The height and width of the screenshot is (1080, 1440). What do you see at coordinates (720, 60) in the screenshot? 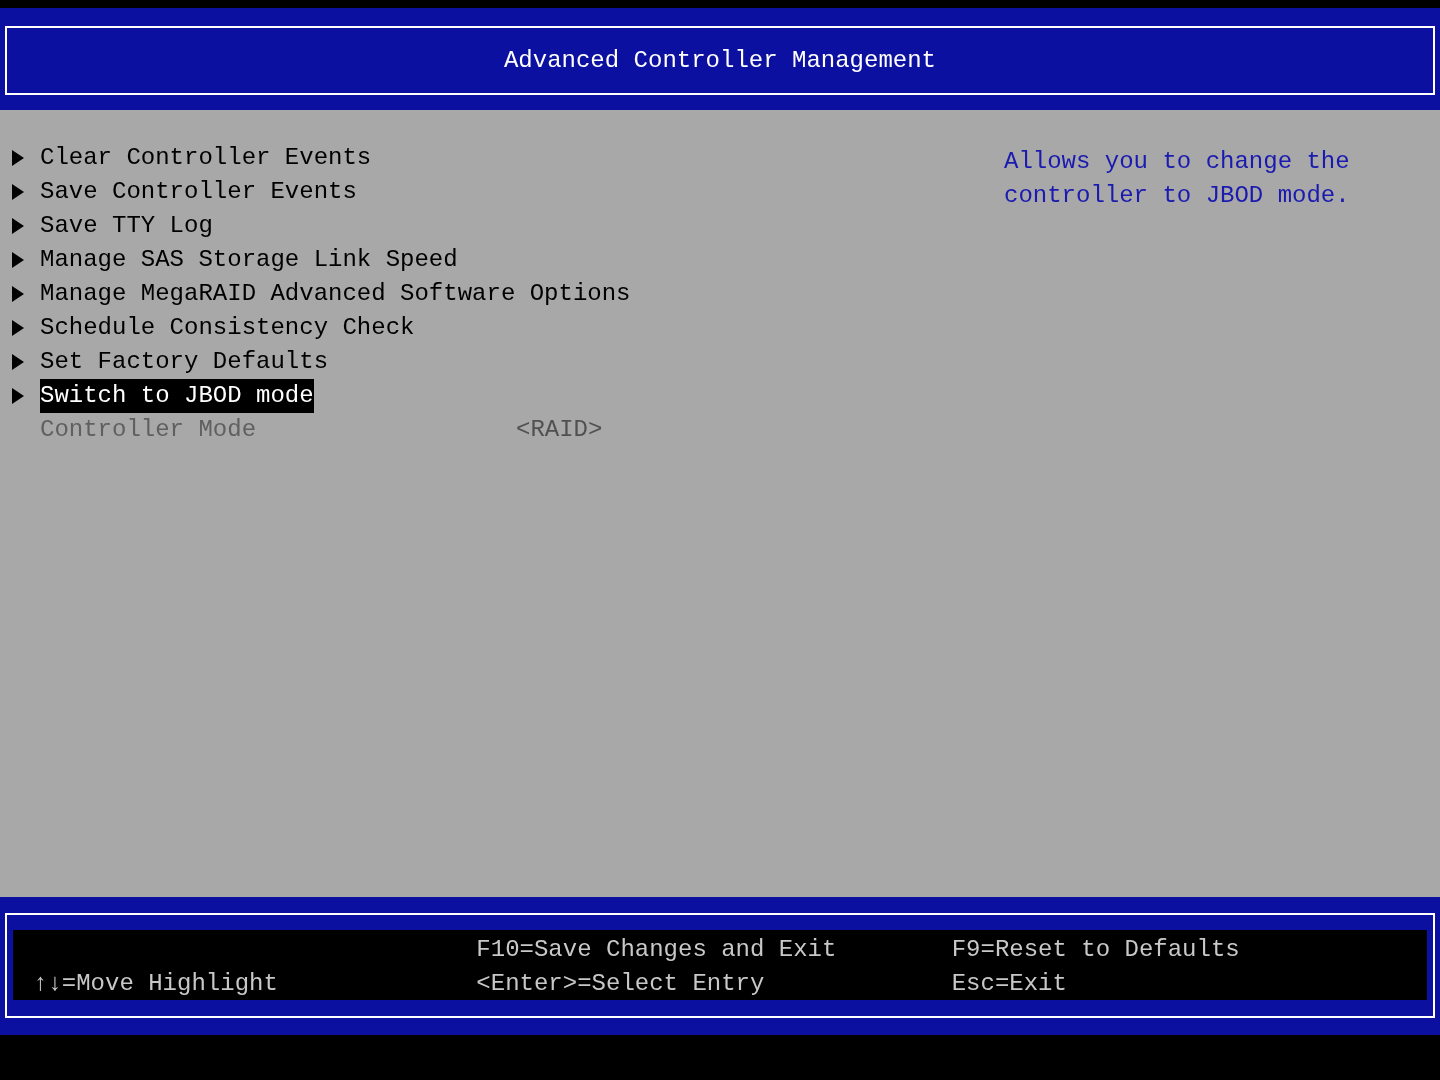
I see `window-title: Advanced Controller Management` at bounding box center [720, 60].